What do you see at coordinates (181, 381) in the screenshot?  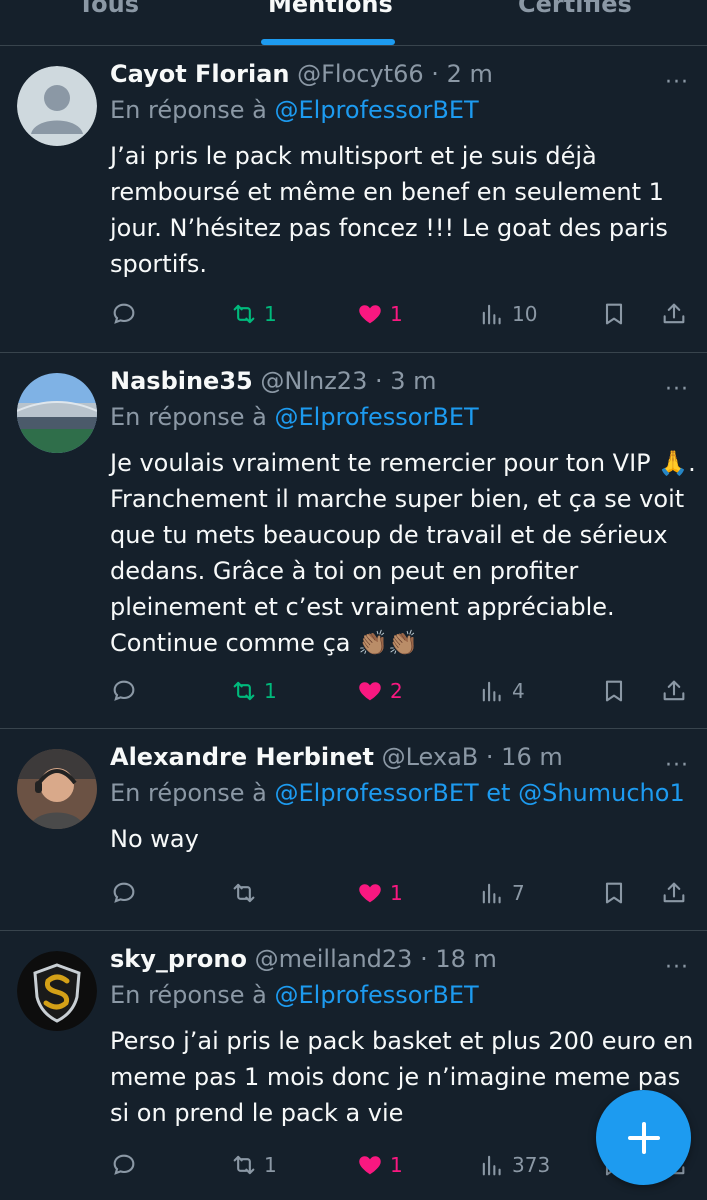 I see `display-name: Nasbine35` at bounding box center [181, 381].